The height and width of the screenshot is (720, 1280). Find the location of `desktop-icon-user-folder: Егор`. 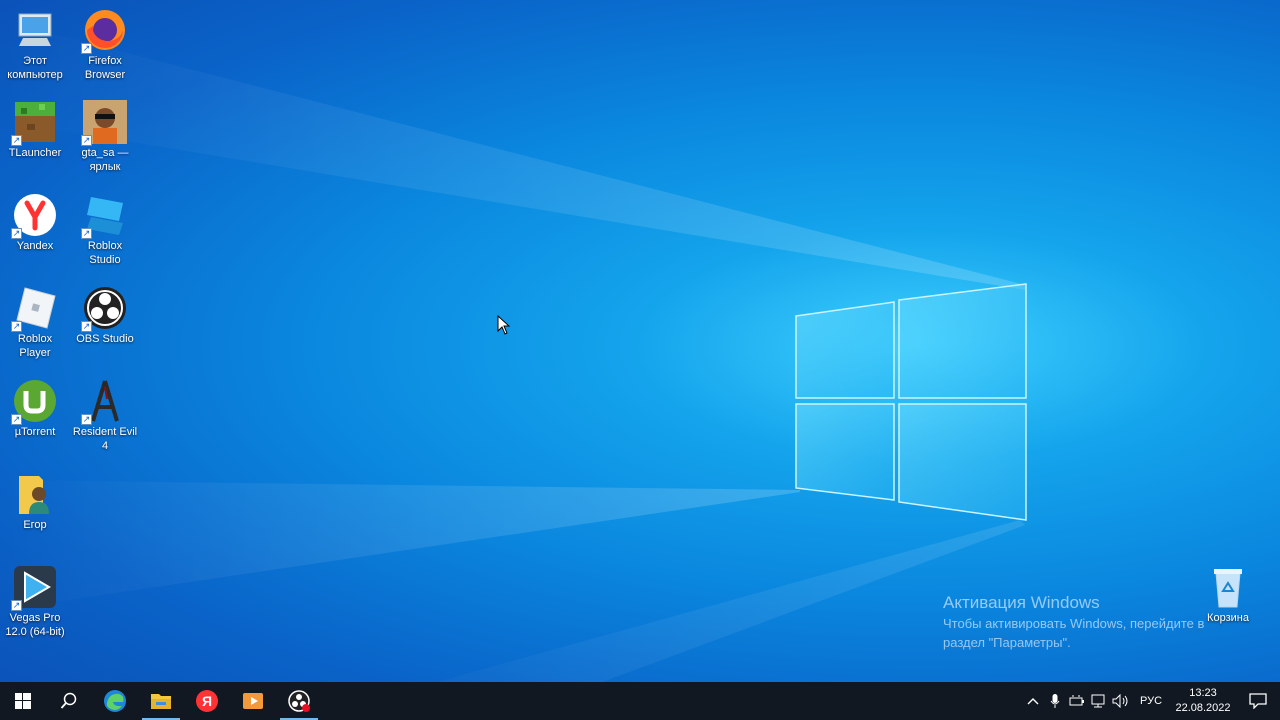

desktop-icon-user-folder: Егор is located at coordinates (36, 502).